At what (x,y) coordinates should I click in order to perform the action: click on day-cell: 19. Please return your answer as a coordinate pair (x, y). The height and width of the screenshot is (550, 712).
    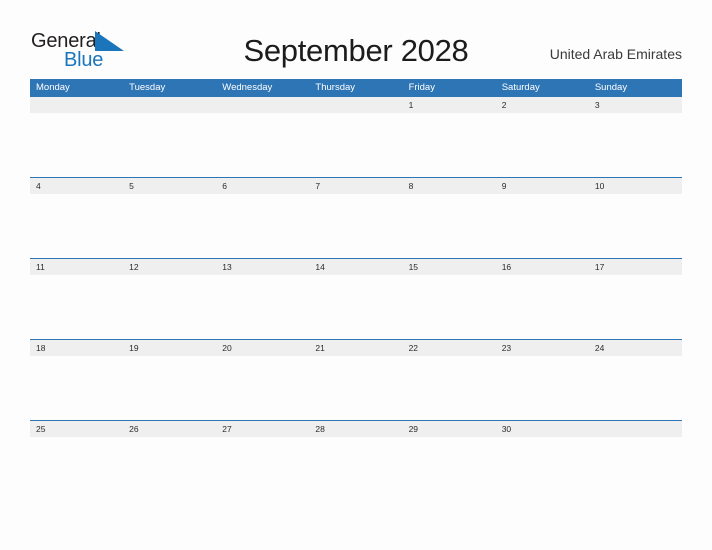
    Looking at the image, I should click on (169, 348).